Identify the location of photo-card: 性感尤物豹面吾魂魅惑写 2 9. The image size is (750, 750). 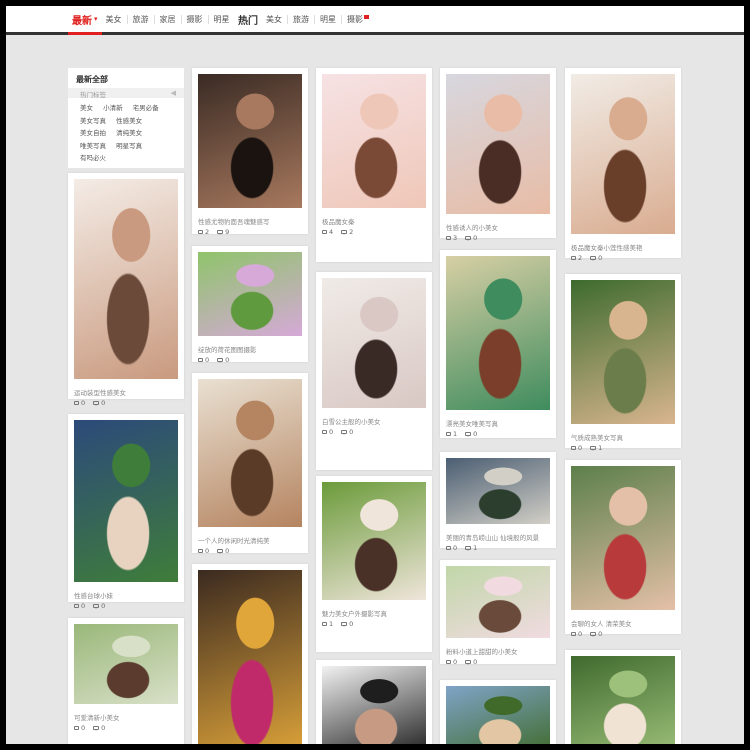
(250, 152).